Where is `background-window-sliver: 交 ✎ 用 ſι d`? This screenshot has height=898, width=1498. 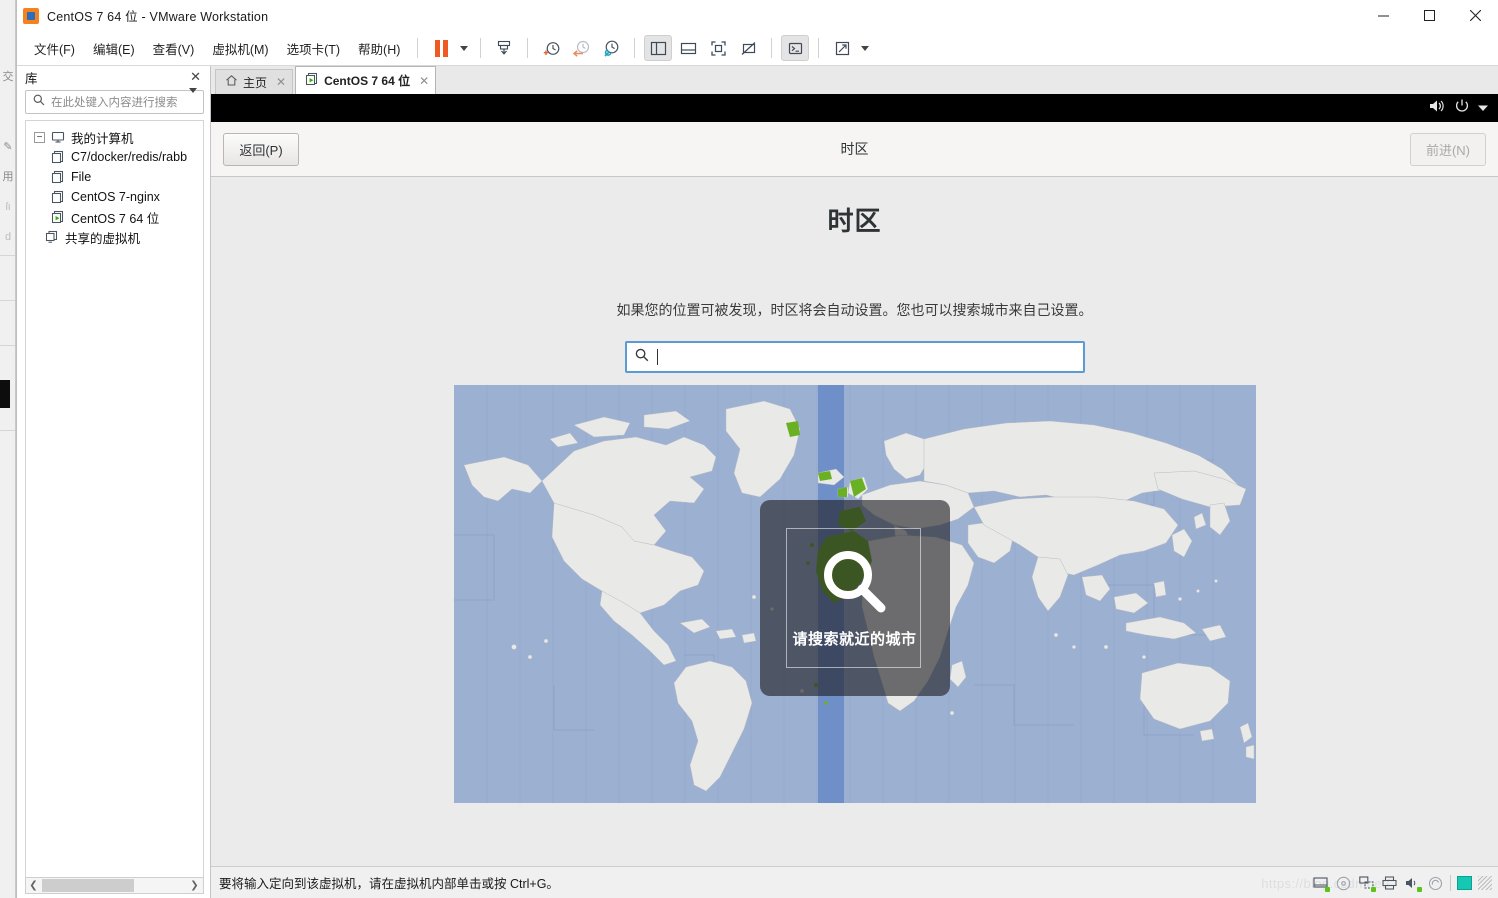
background-window-sliver: 交 ✎ 用 ſι d is located at coordinates (8, 449).